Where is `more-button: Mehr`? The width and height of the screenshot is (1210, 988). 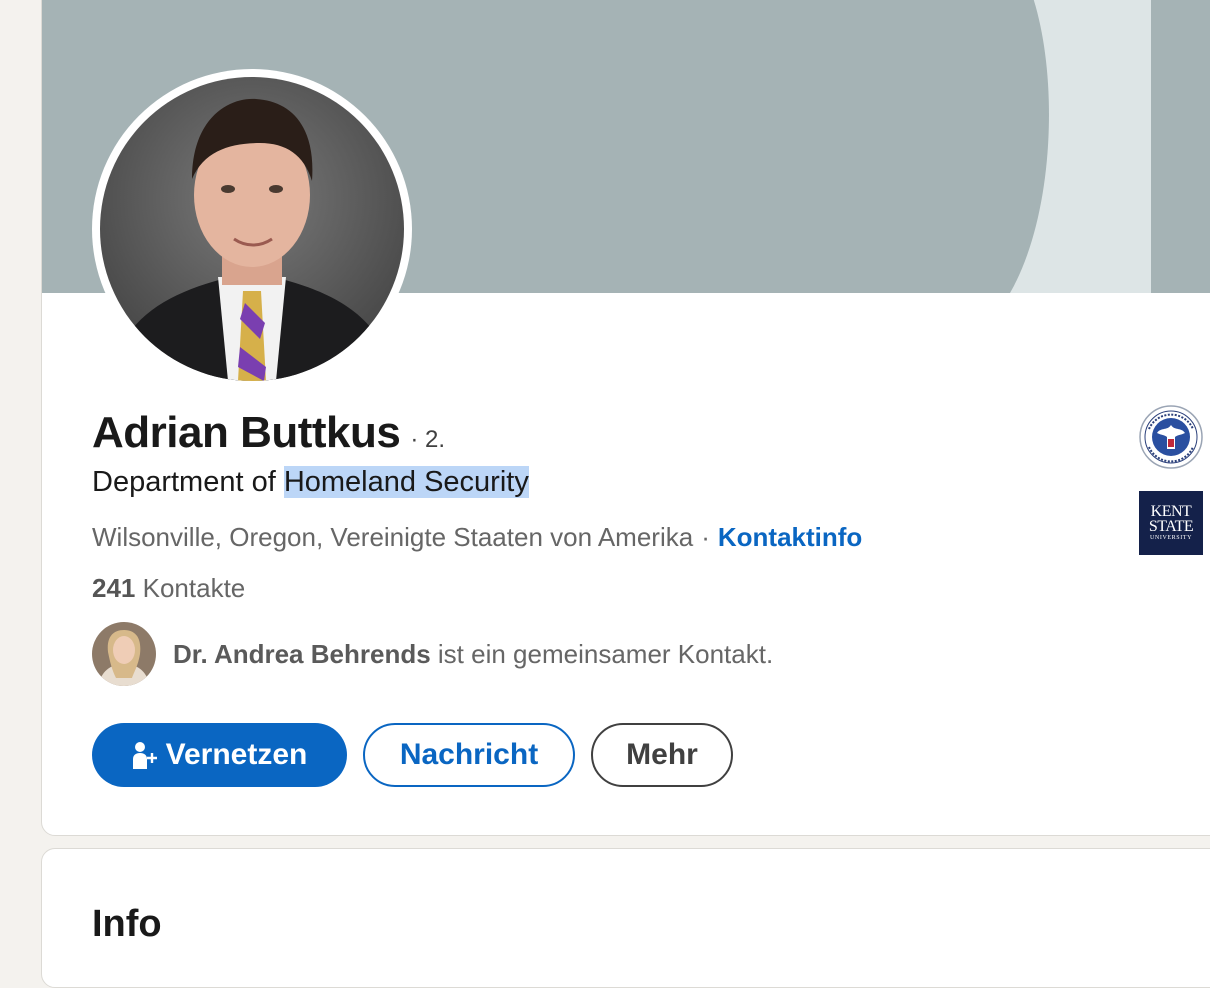
more-button: Mehr is located at coordinates (662, 755).